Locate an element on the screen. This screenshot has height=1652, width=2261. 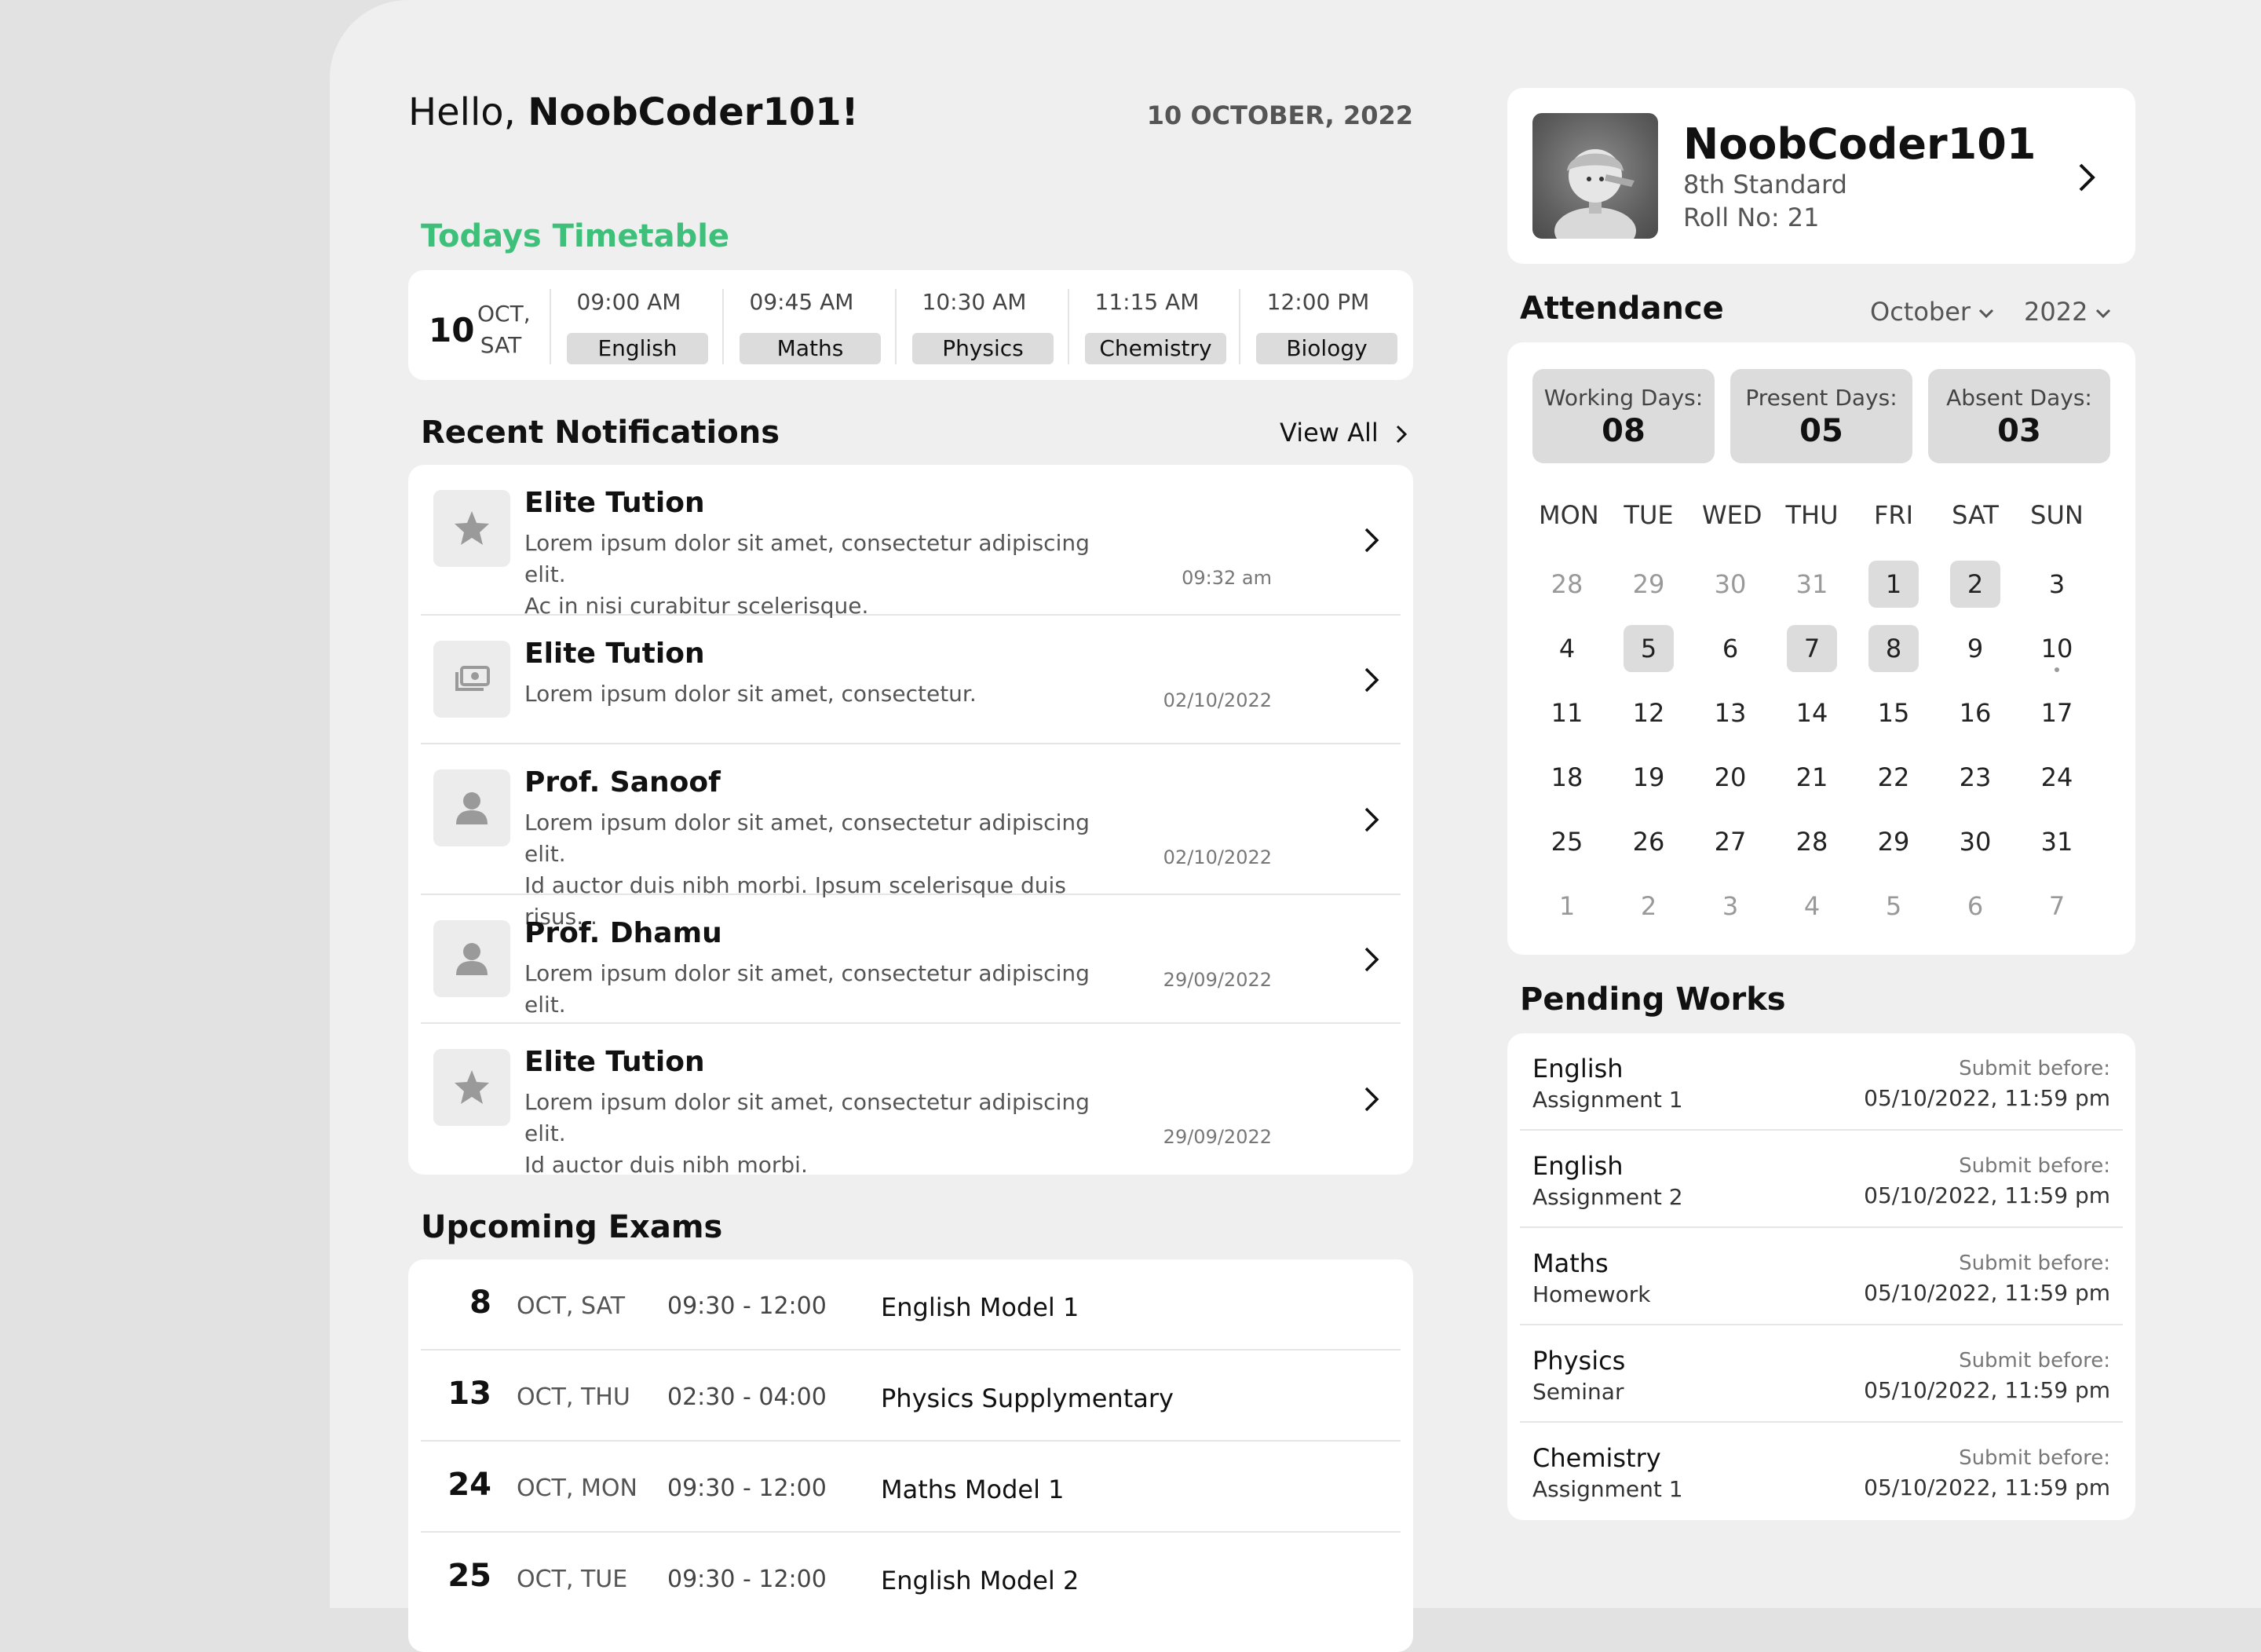
profile-standard: 8th Standard is located at coordinates (1765, 184).